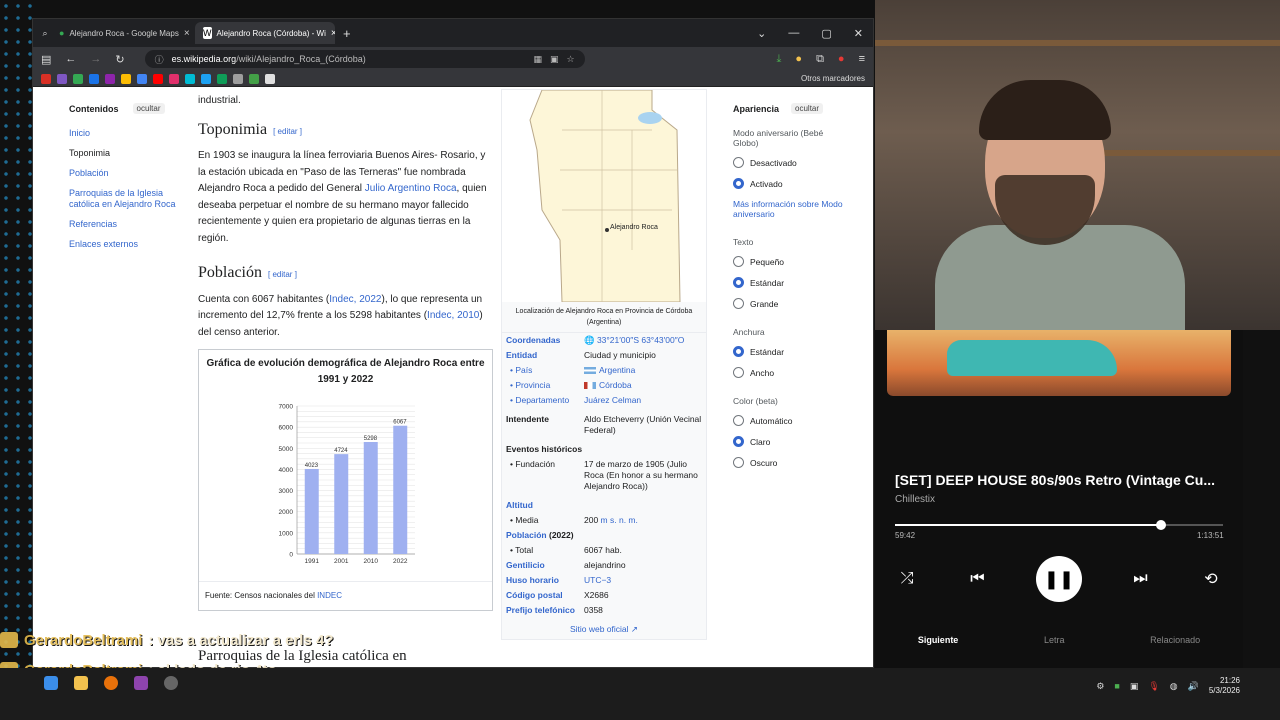  I want to click on anniversary-more-link: Más información sobre Modo aniversario, so click(788, 209).